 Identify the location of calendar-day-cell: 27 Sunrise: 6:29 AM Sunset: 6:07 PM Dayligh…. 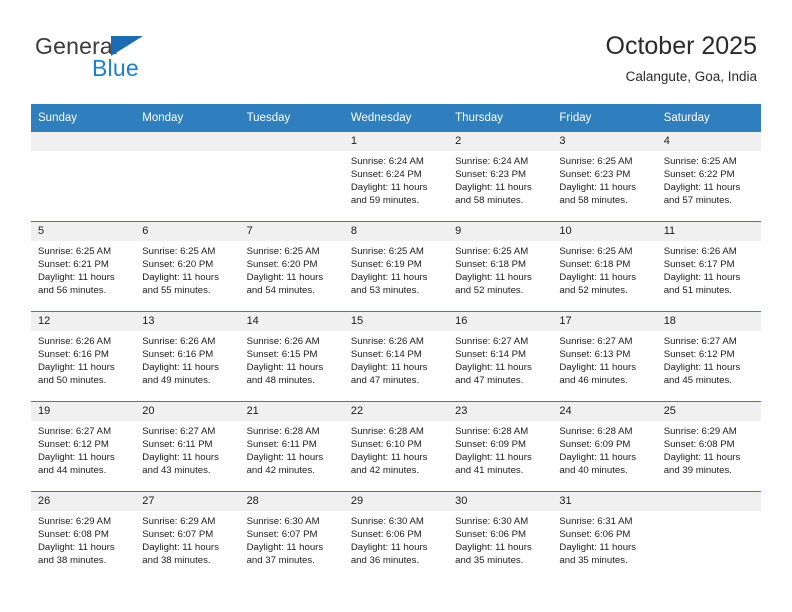
(187, 536).